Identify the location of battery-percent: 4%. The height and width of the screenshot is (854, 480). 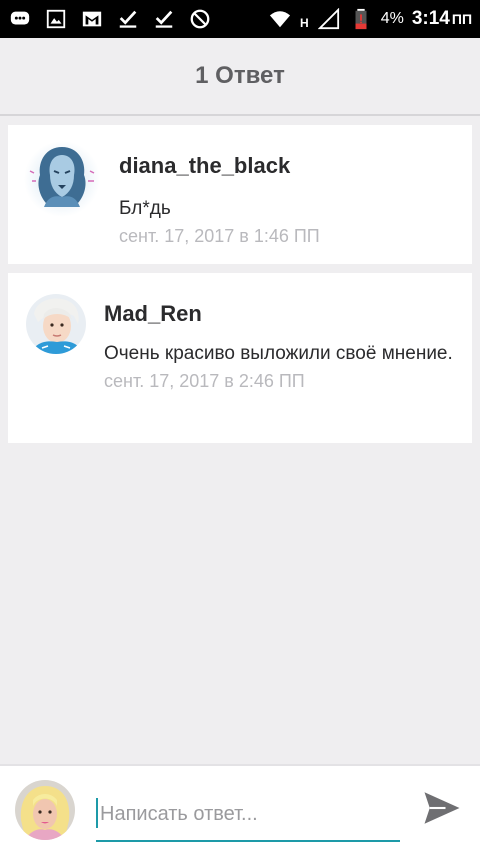
(392, 18).